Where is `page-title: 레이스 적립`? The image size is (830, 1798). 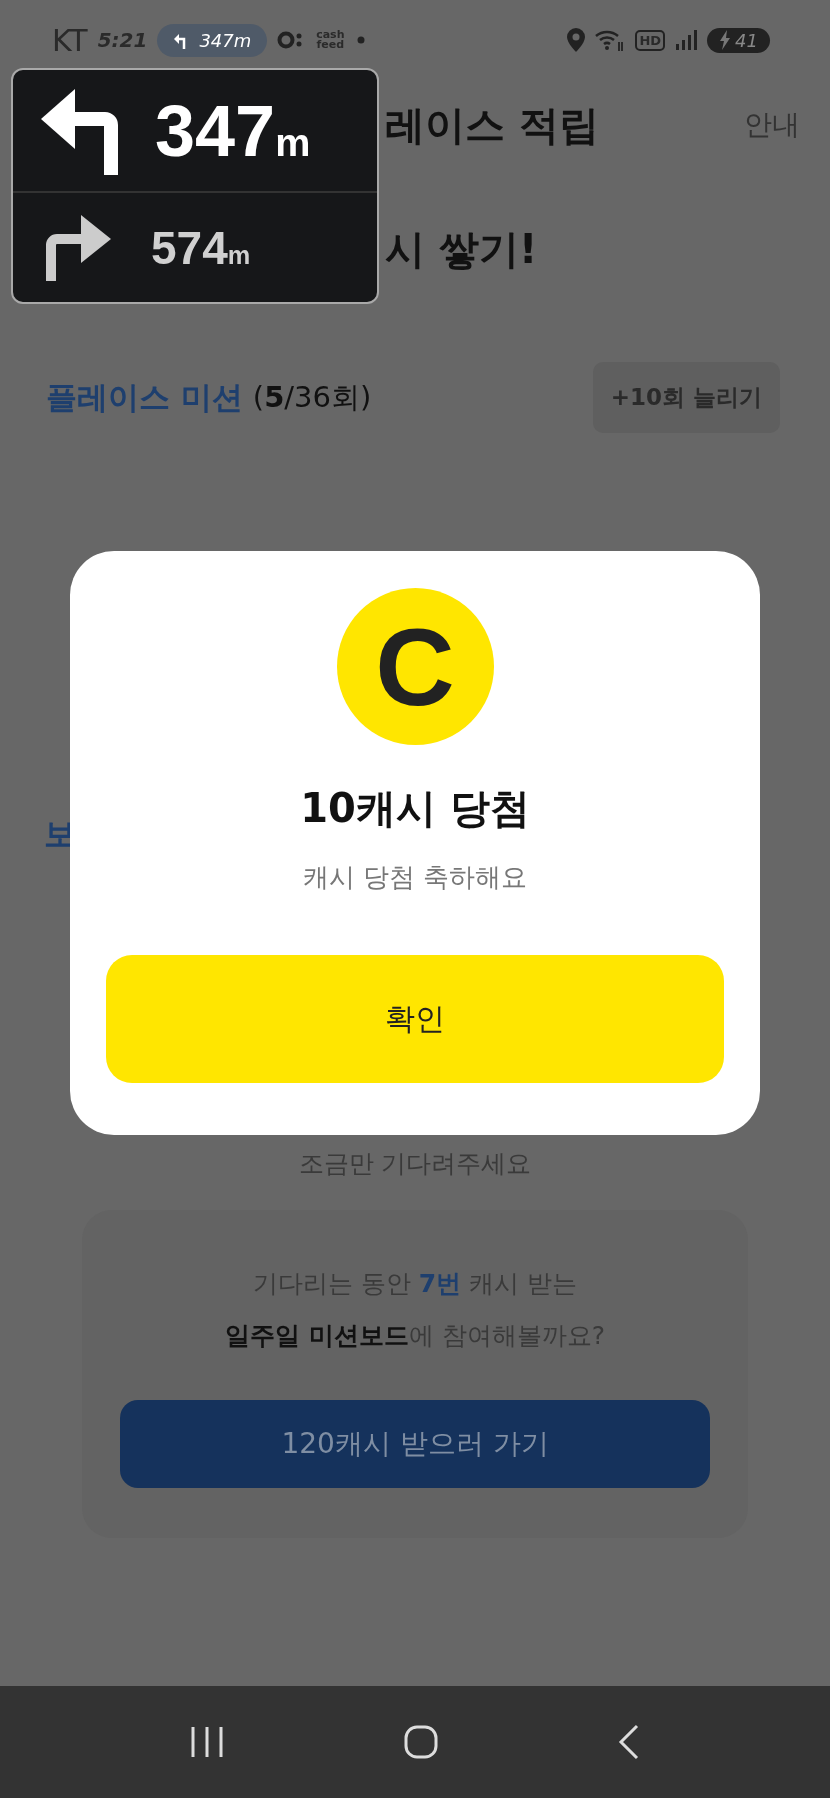 page-title: 레이스 적립 is located at coordinates (492, 125).